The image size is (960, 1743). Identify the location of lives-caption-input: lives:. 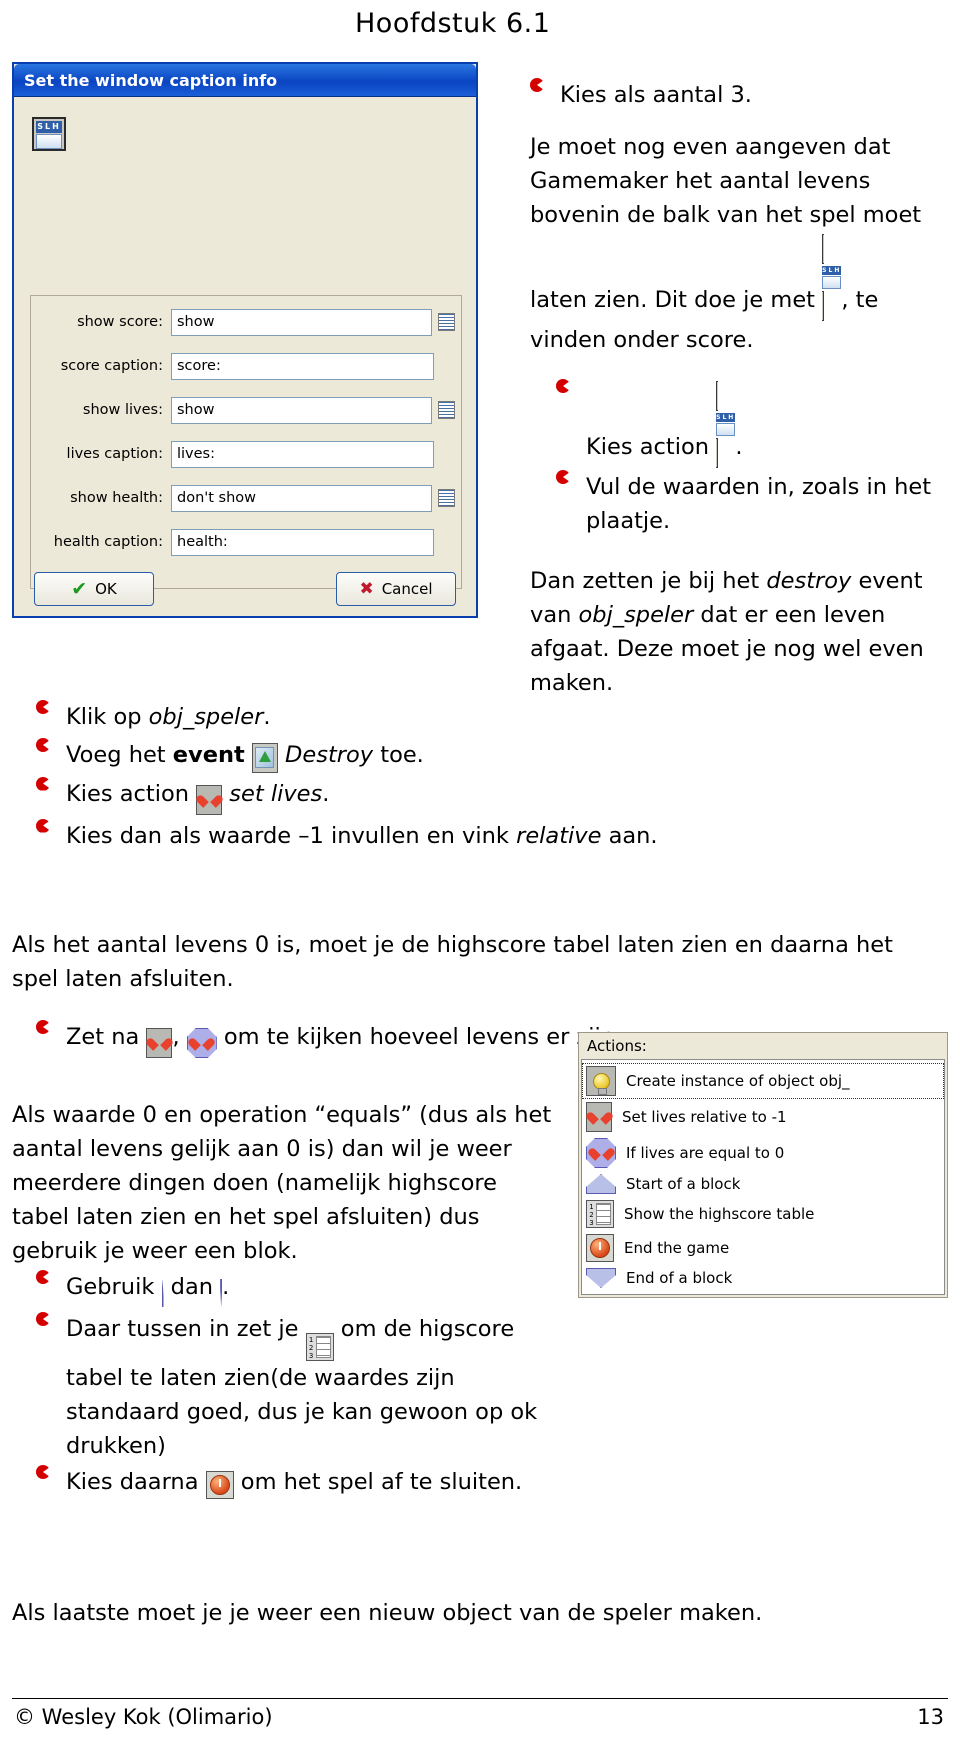
(302, 454).